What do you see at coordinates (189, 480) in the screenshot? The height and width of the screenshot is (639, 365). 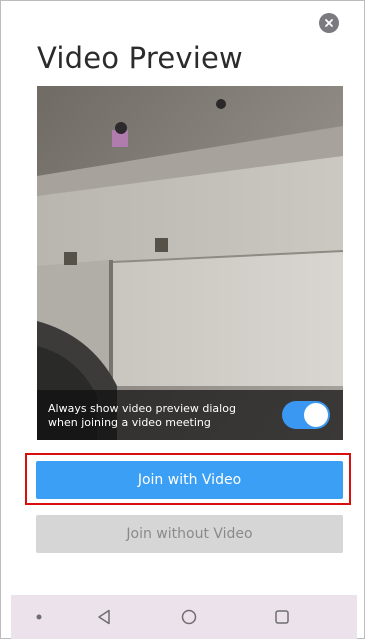 I see `join-with-video-button: Join with Video` at bounding box center [189, 480].